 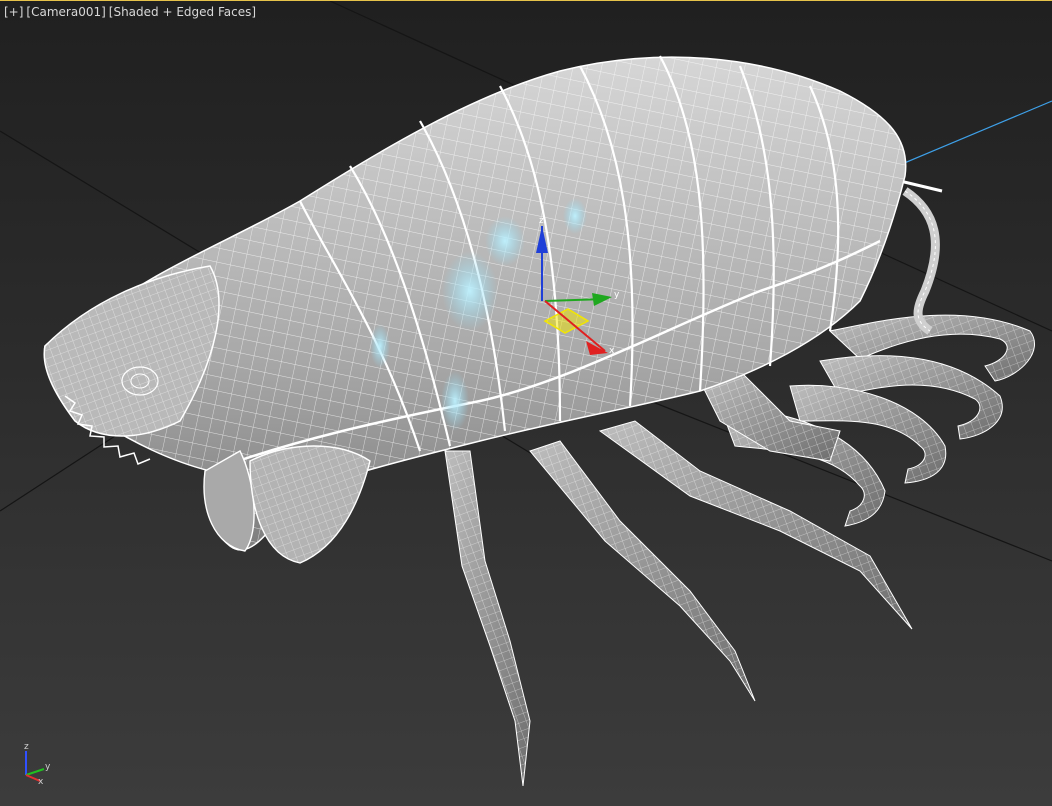 What do you see at coordinates (65, 12) in the screenshot?
I see `viewport-camera-menu: [Camera001]` at bounding box center [65, 12].